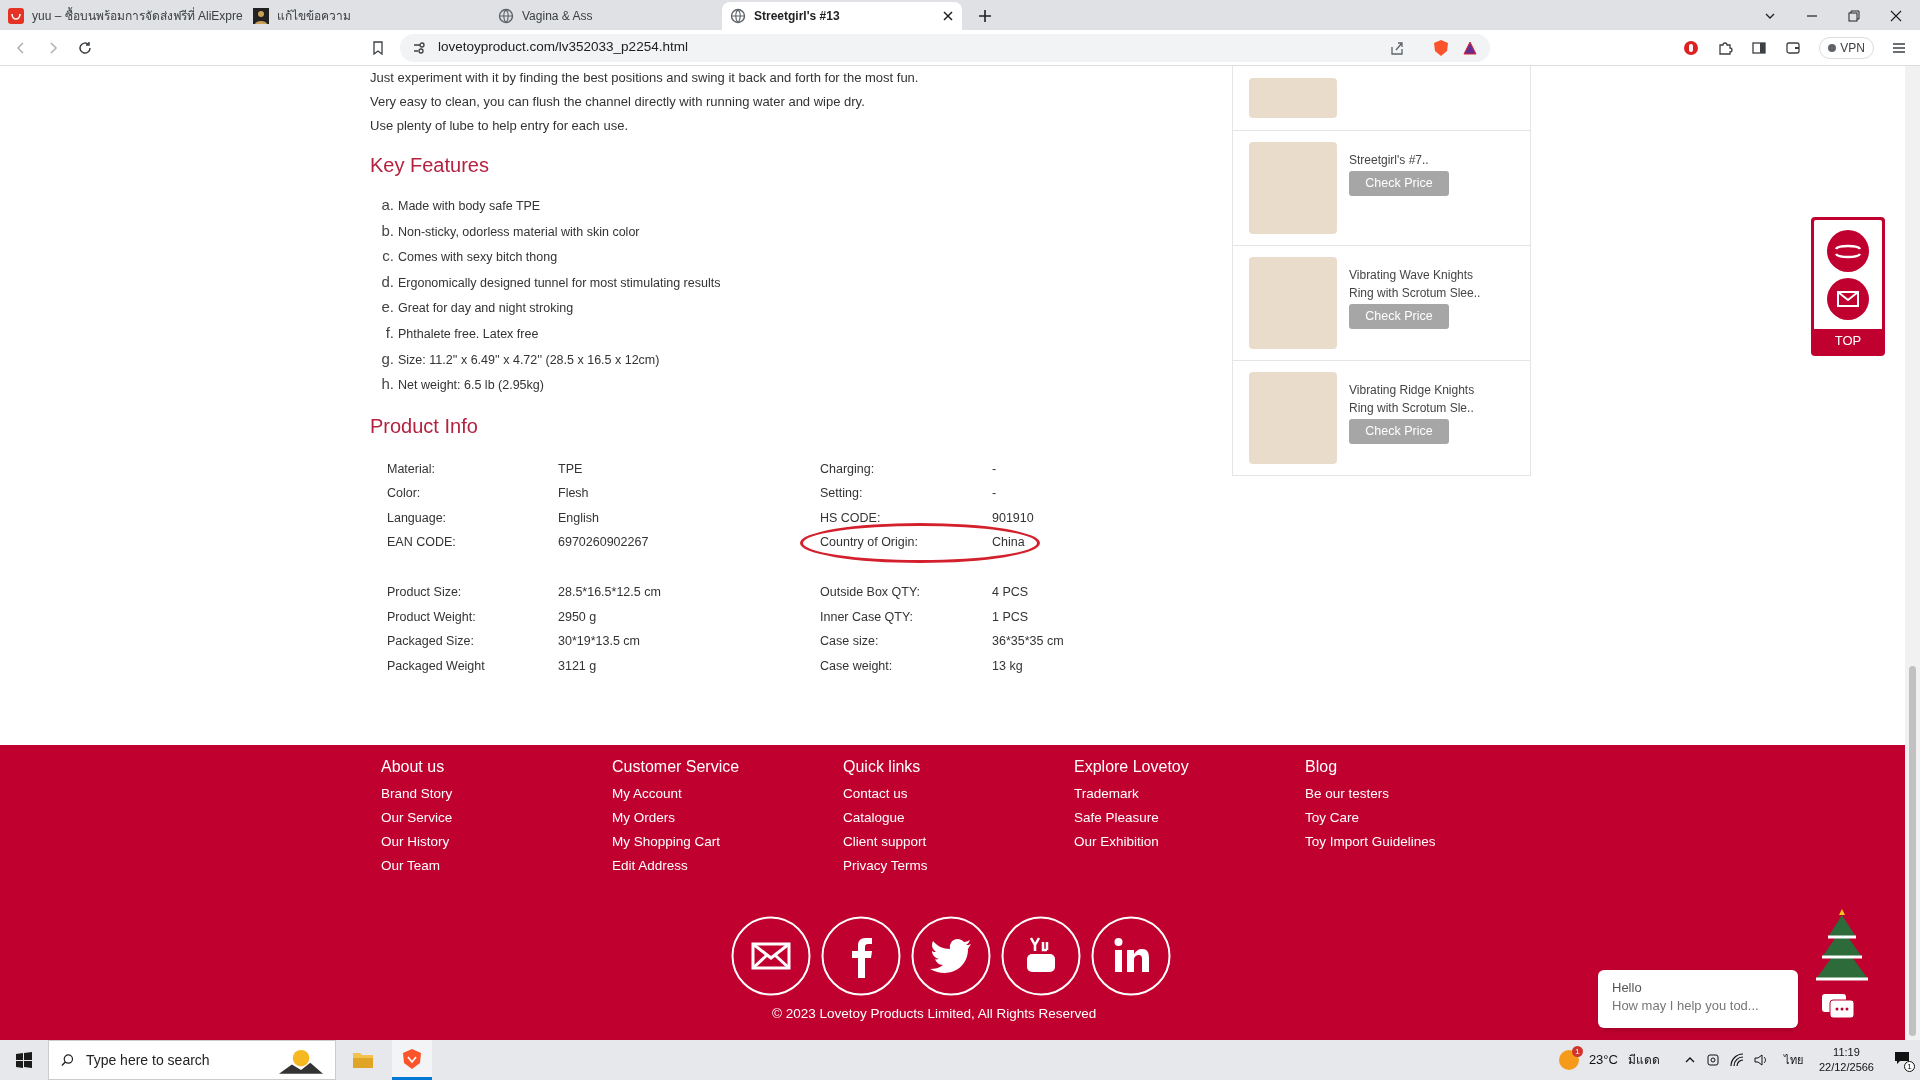  What do you see at coordinates (1189, 794) in the screenshot?
I see `footer-link: Trademark` at bounding box center [1189, 794].